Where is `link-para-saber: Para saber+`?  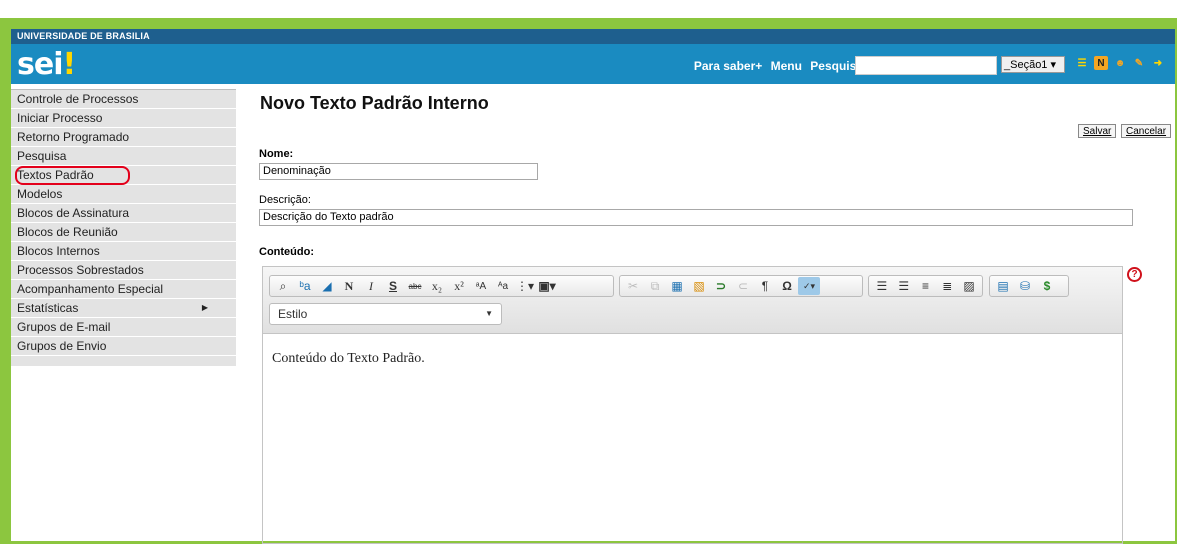 link-para-saber: Para saber+ is located at coordinates (728, 66).